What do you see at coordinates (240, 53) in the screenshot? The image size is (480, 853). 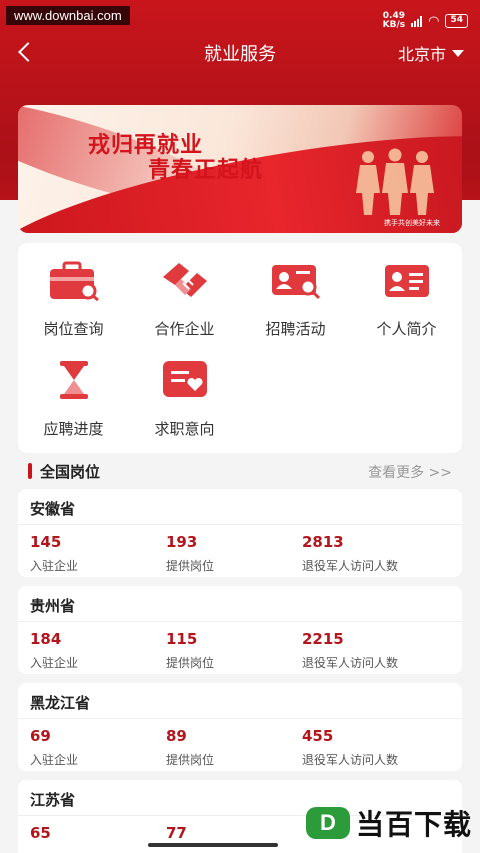 I see `navigation-bar: 就业服务 北京市` at bounding box center [240, 53].